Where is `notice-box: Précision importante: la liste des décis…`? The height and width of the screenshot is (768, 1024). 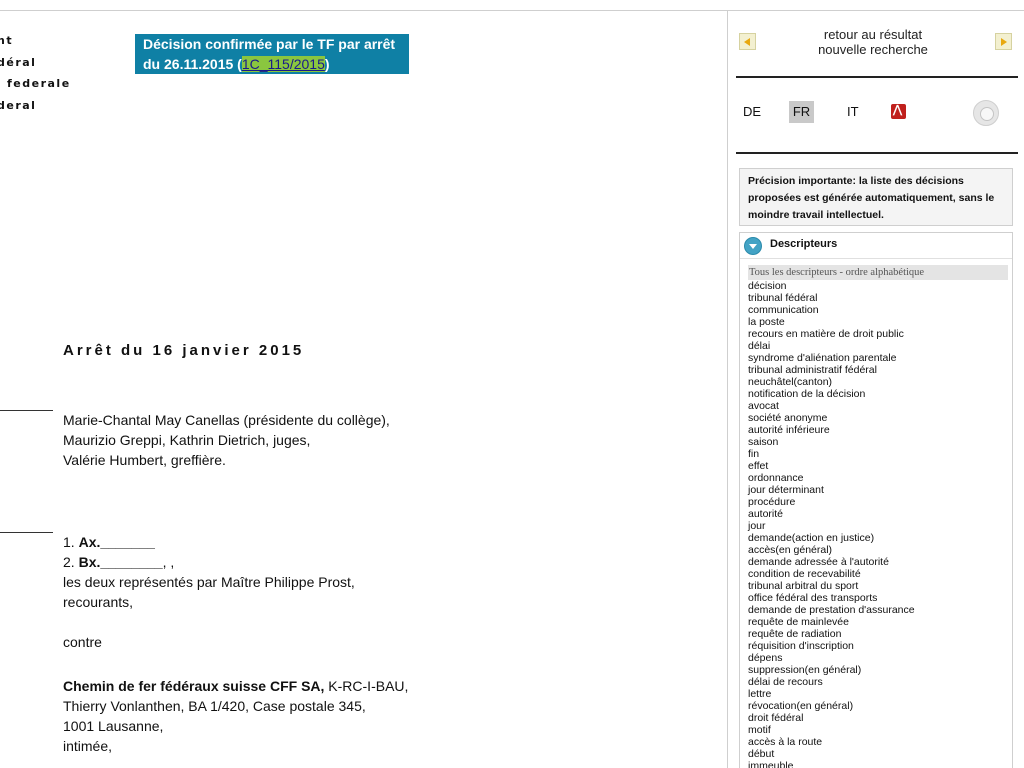 notice-box: Précision importante: la liste des décis… is located at coordinates (876, 197).